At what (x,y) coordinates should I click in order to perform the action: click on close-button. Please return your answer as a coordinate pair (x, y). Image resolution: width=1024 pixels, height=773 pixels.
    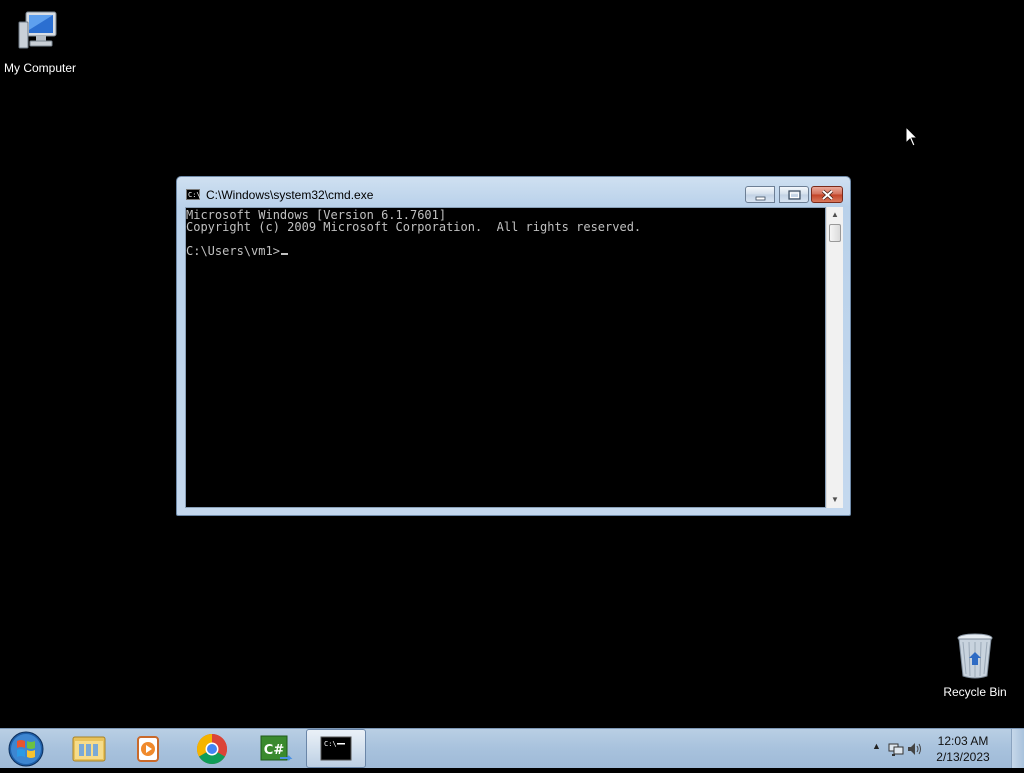
    Looking at the image, I should click on (827, 194).